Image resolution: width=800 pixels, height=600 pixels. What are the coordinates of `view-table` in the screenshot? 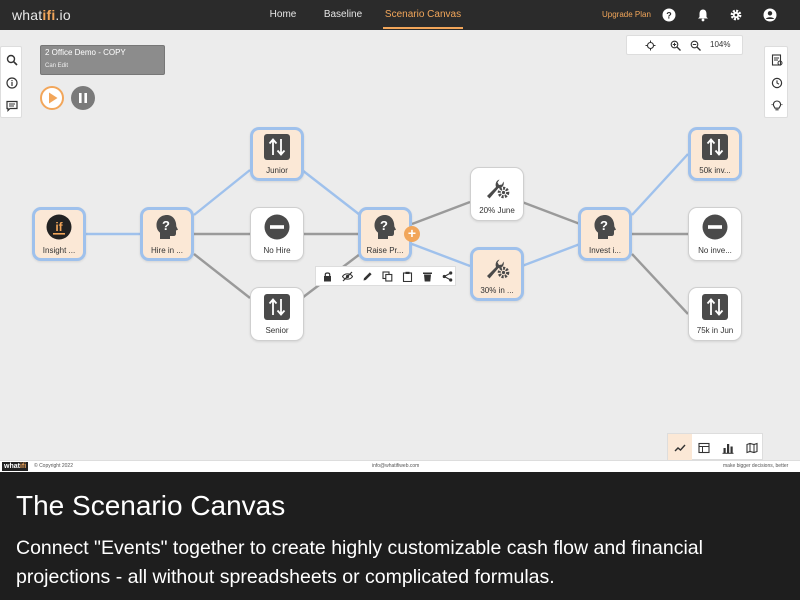 It's located at (704, 447).